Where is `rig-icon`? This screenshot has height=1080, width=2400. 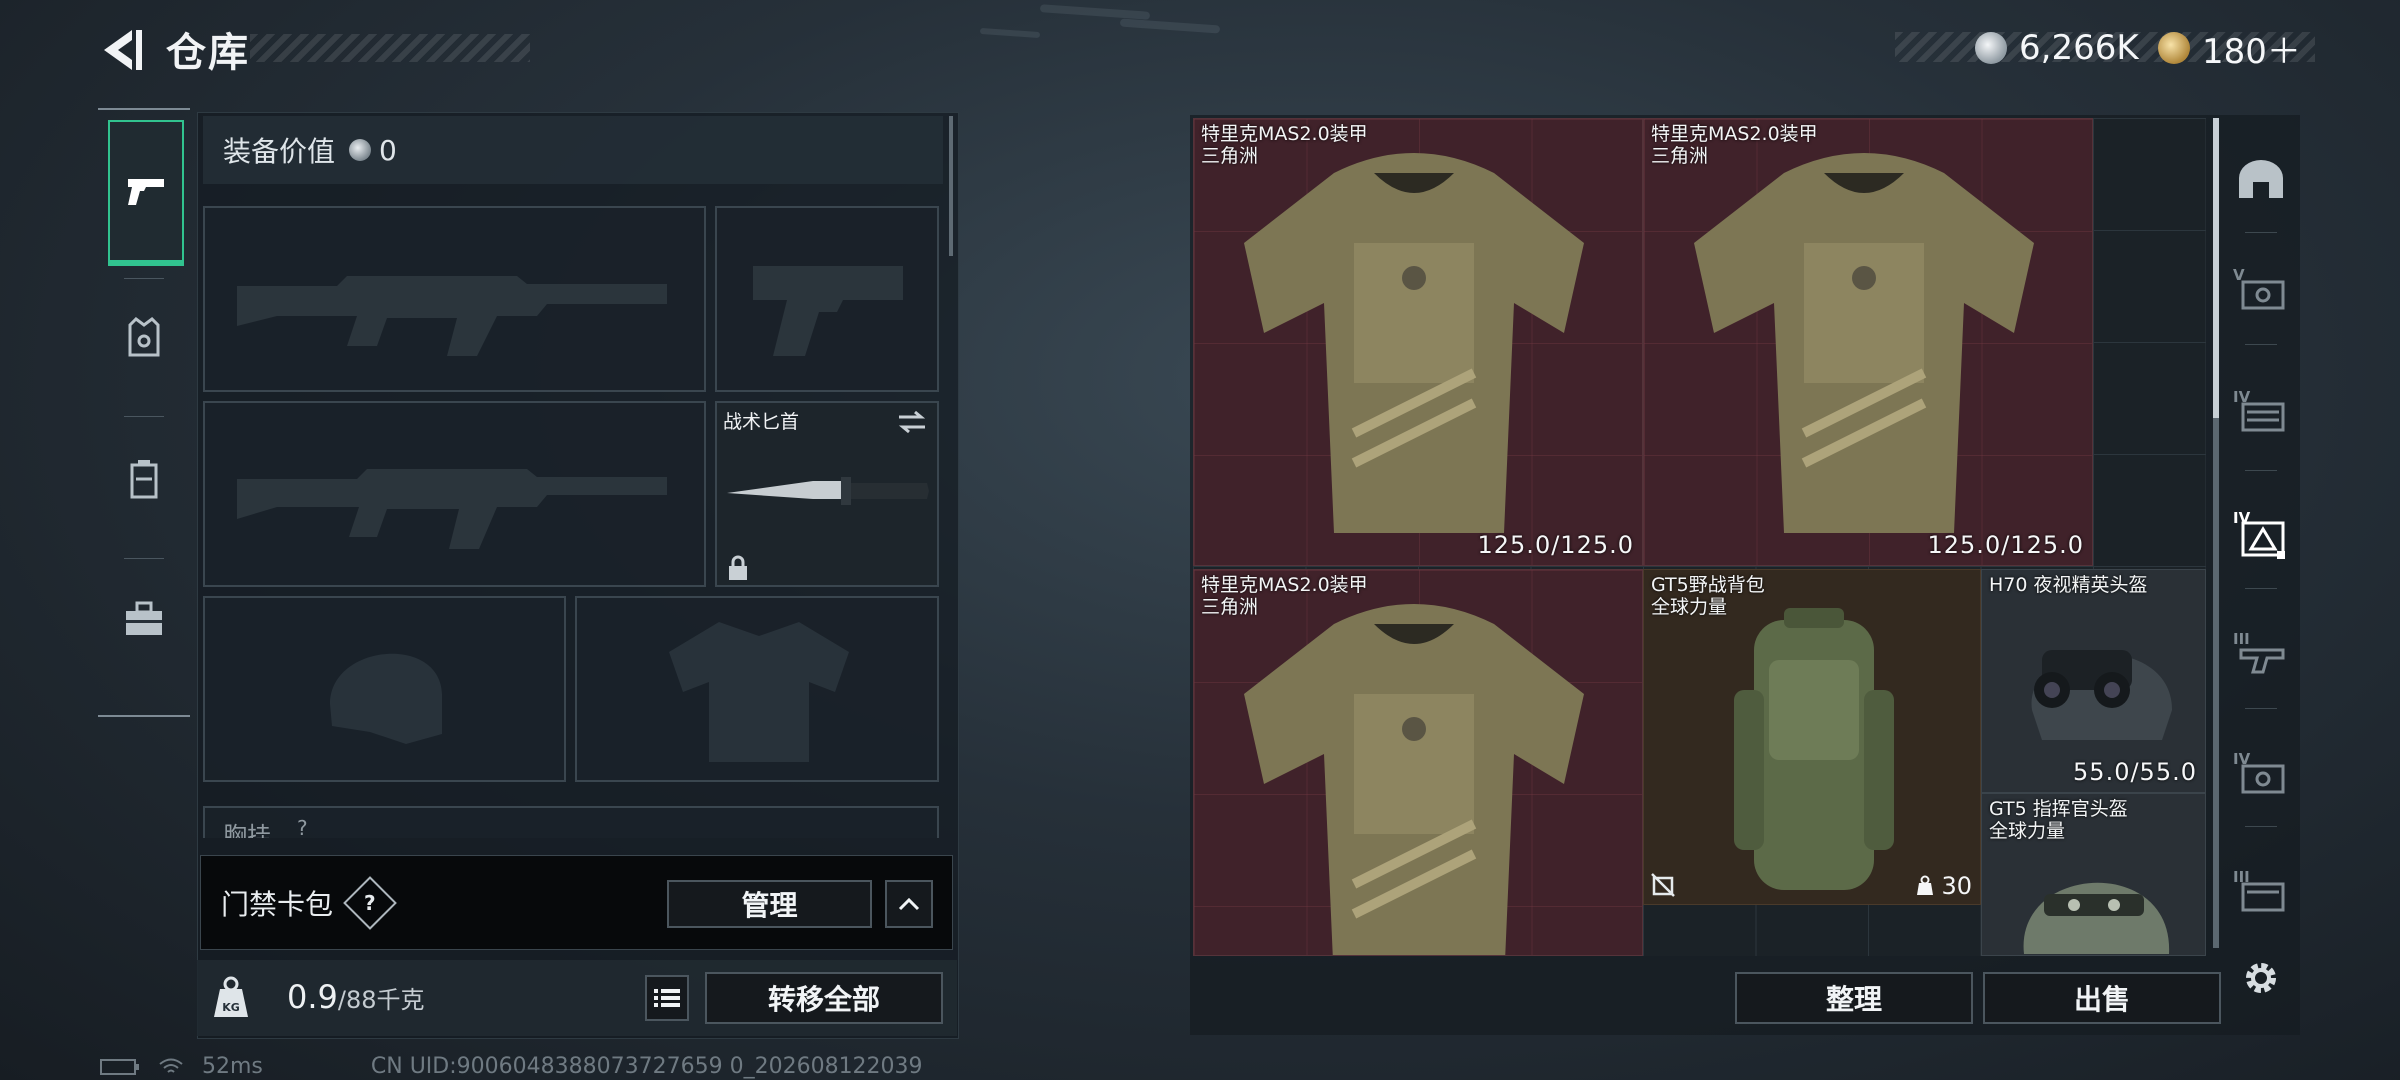 rig-icon is located at coordinates (144, 479).